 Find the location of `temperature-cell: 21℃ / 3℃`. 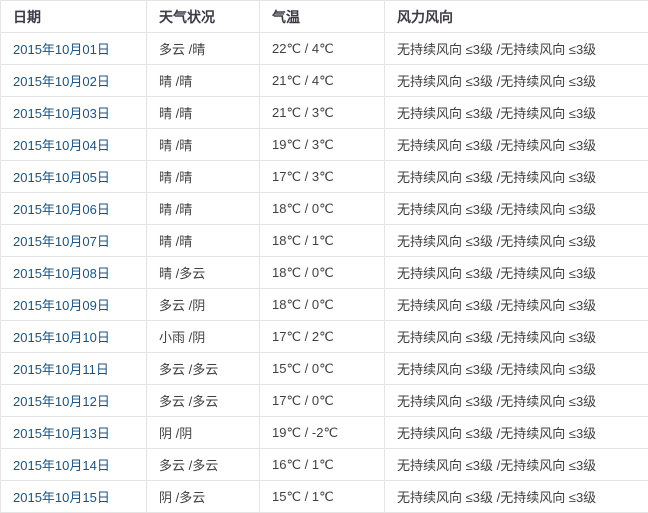

temperature-cell: 21℃ / 3℃ is located at coordinates (322, 112).